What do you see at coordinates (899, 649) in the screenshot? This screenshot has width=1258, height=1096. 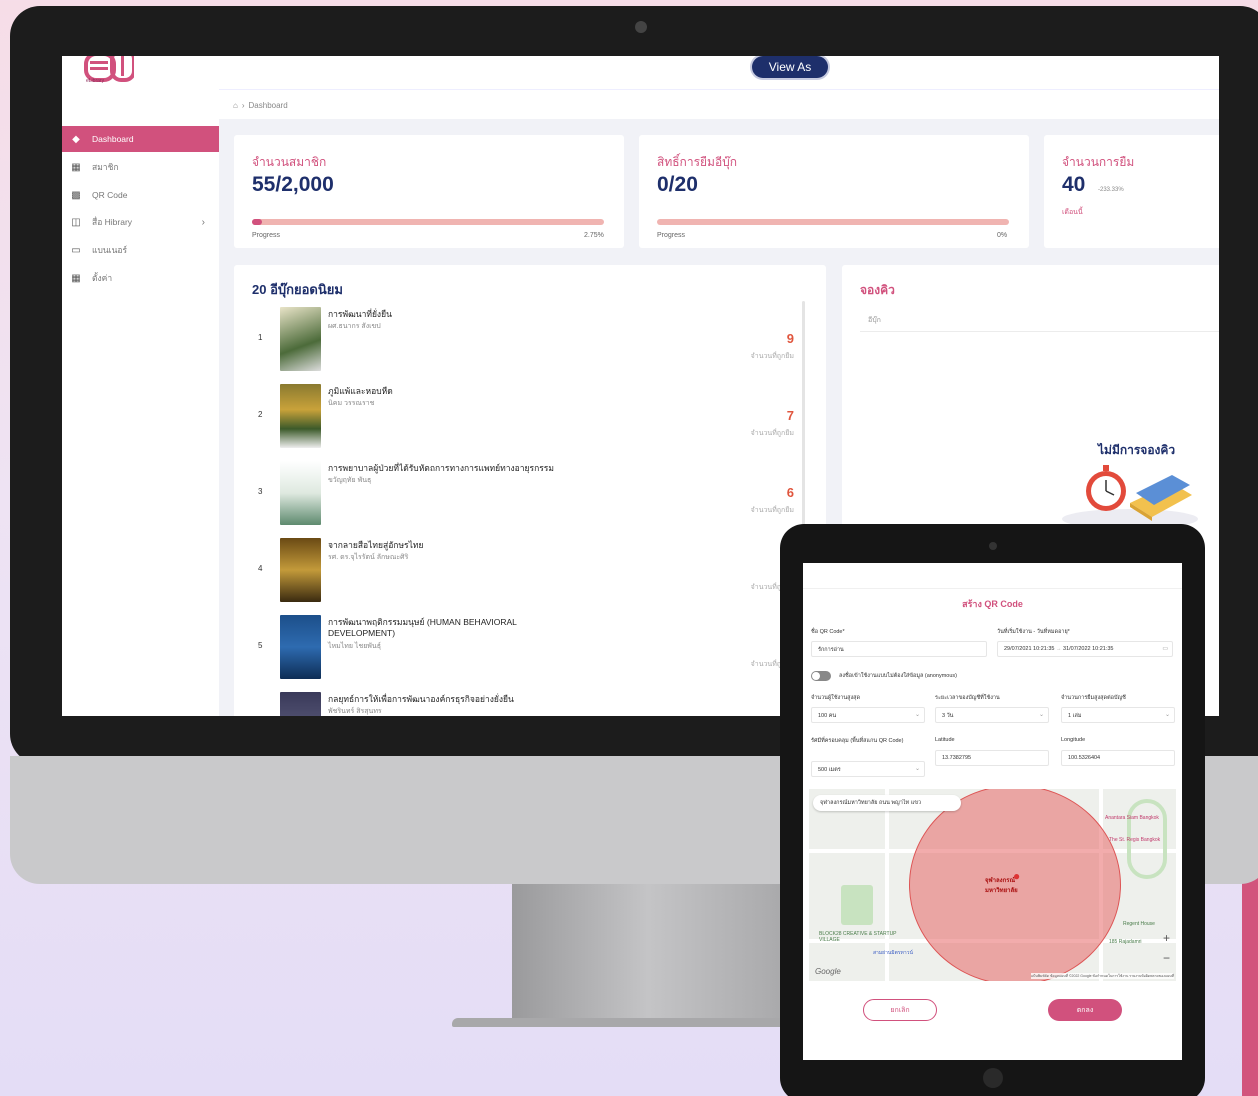 I see `qr-name-input: รักการอ่าน` at bounding box center [899, 649].